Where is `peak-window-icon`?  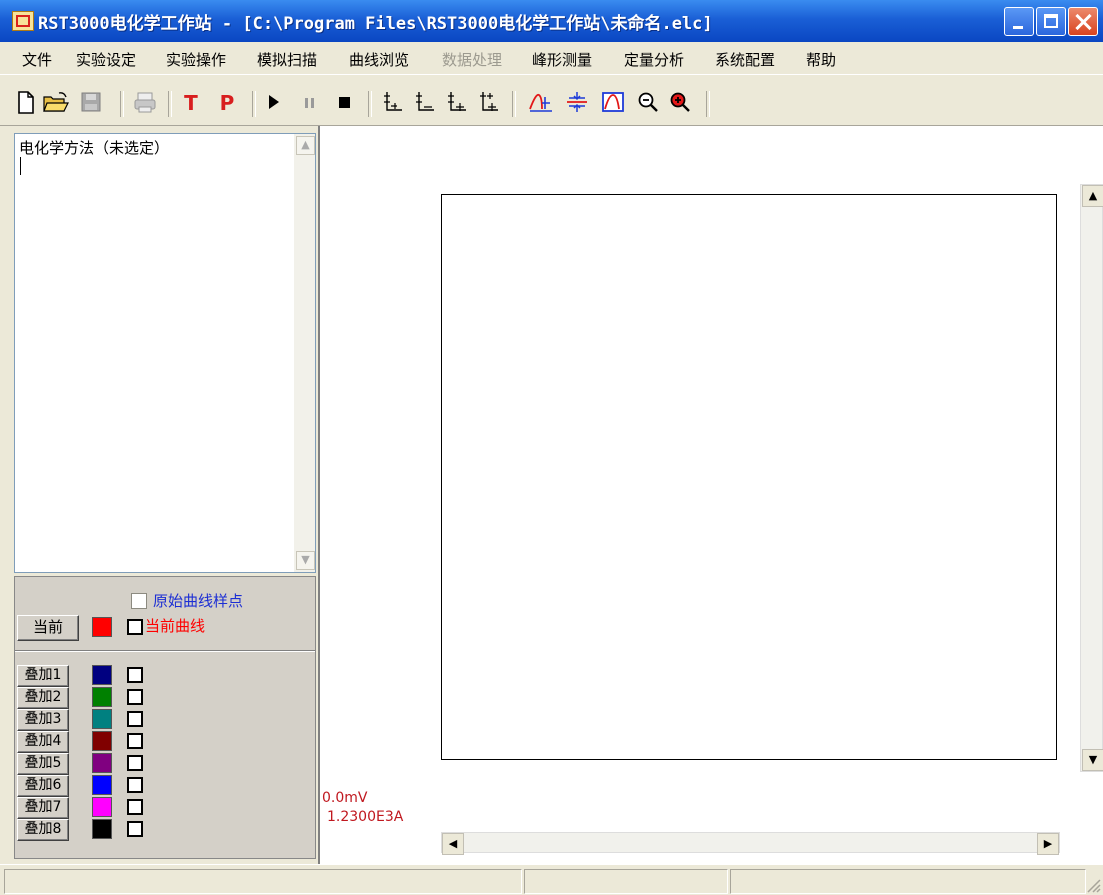
peak-window-icon is located at coordinates (613, 103).